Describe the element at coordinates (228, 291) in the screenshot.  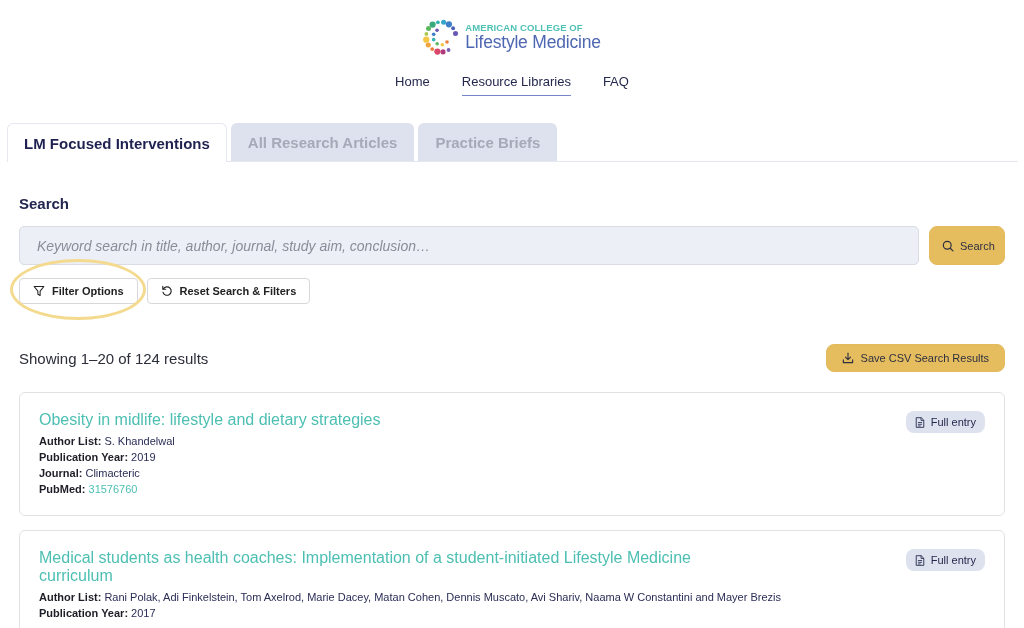
I see `reset-button: Reset Search & Filters` at that location.